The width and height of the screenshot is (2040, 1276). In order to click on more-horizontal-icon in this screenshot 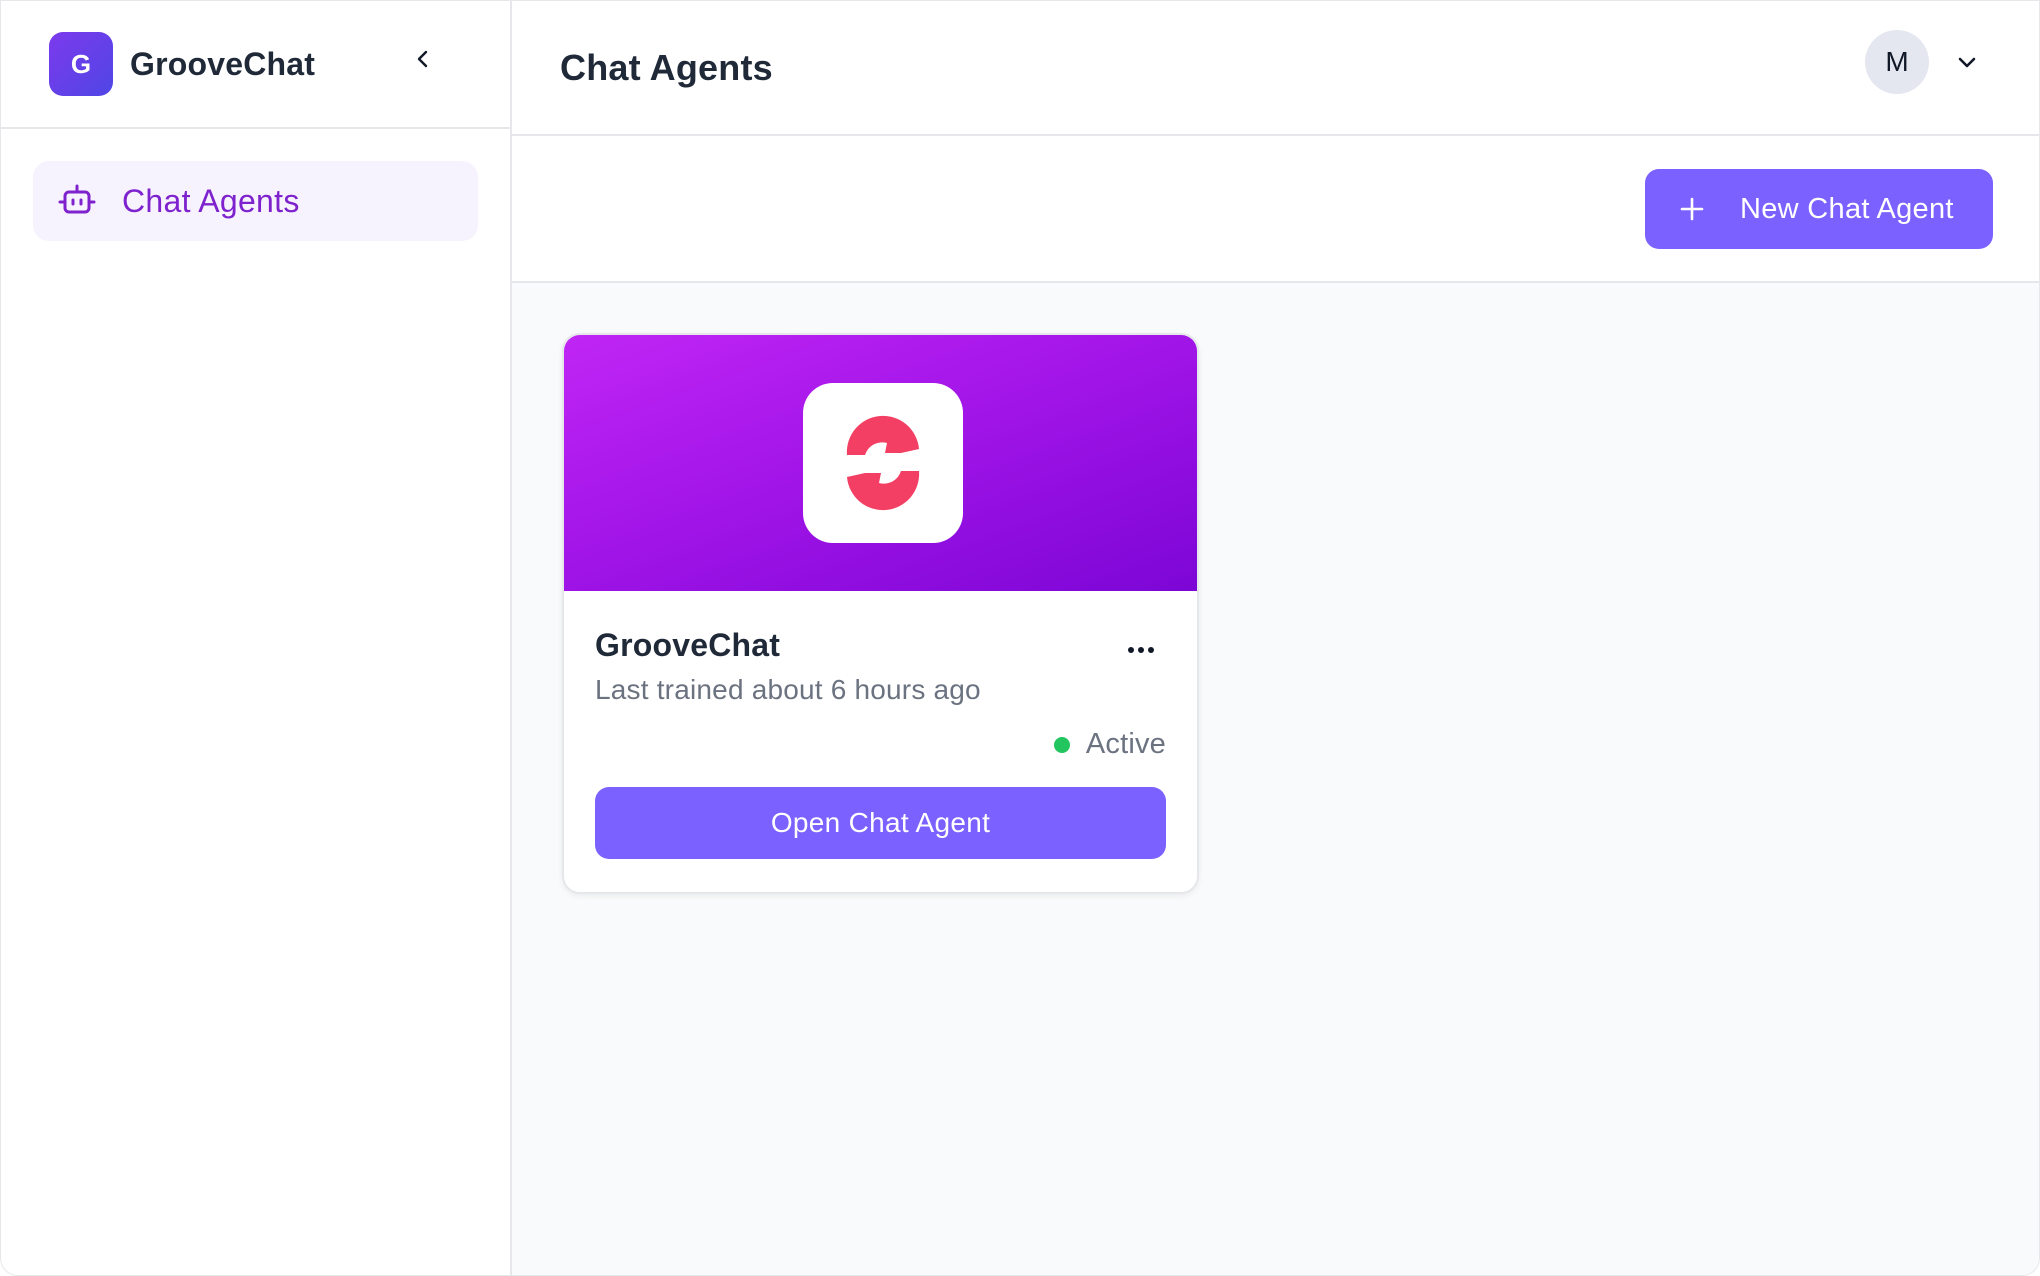, I will do `click(1141, 650)`.